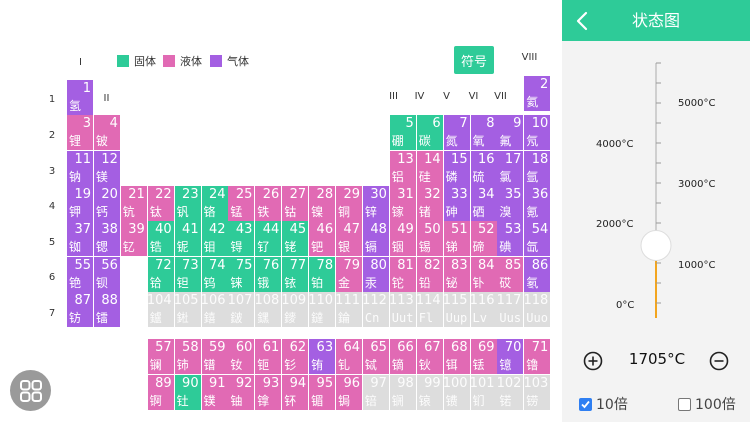  I want to click on element-cell: 68 铒, so click(456, 356).